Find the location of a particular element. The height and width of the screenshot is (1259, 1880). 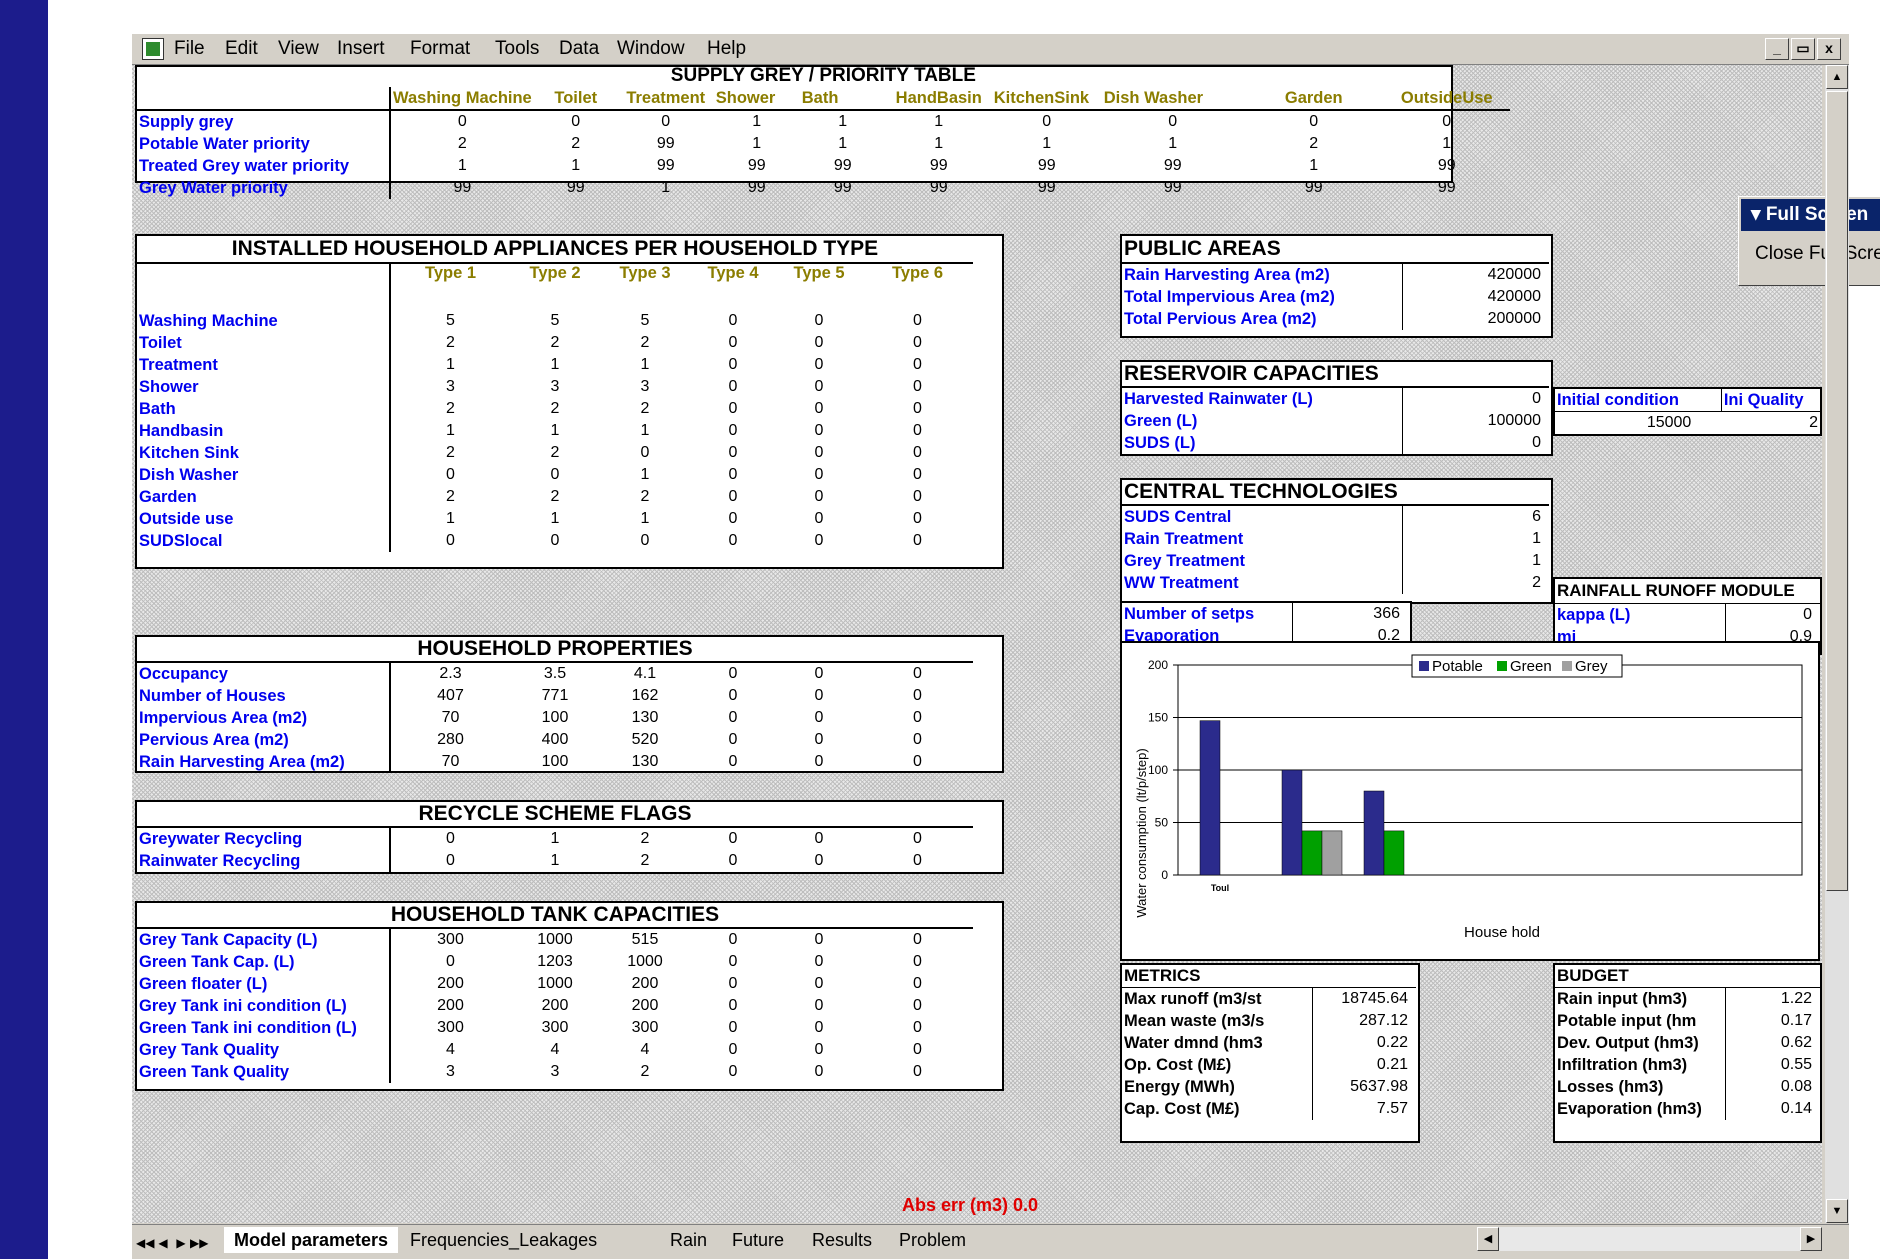

cell: 162 is located at coordinates (645, 696).